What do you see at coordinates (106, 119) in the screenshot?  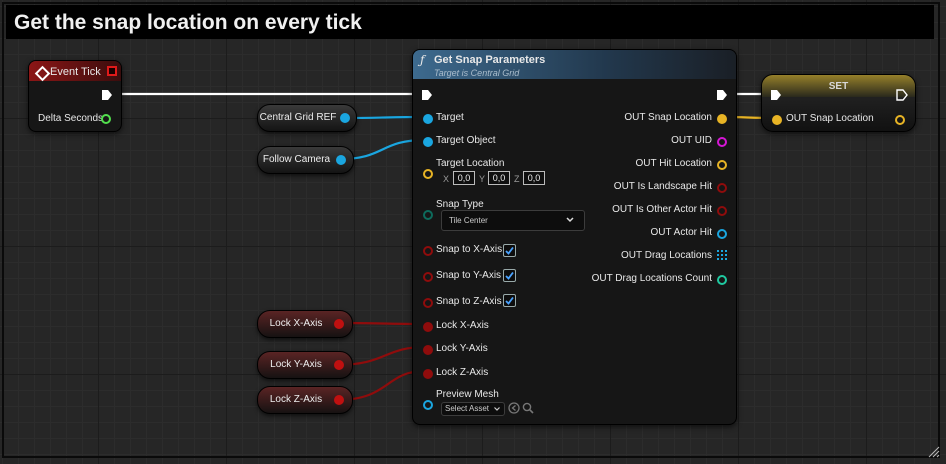 I see `delta-seconds-pin` at bounding box center [106, 119].